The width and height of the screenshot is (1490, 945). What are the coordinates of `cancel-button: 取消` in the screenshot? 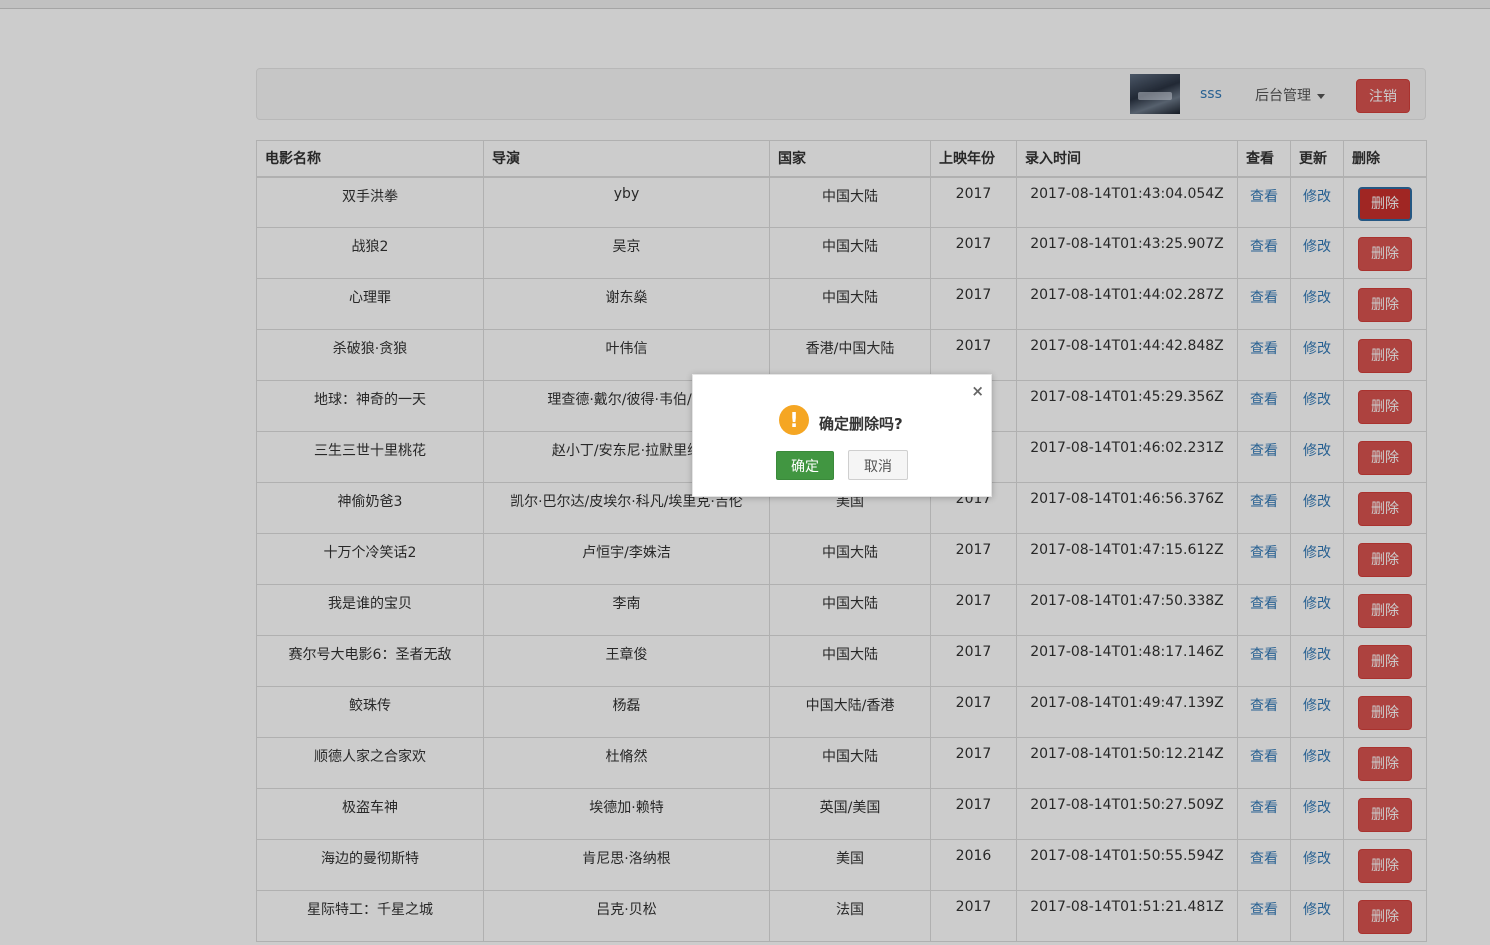 It's located at (878, 465).